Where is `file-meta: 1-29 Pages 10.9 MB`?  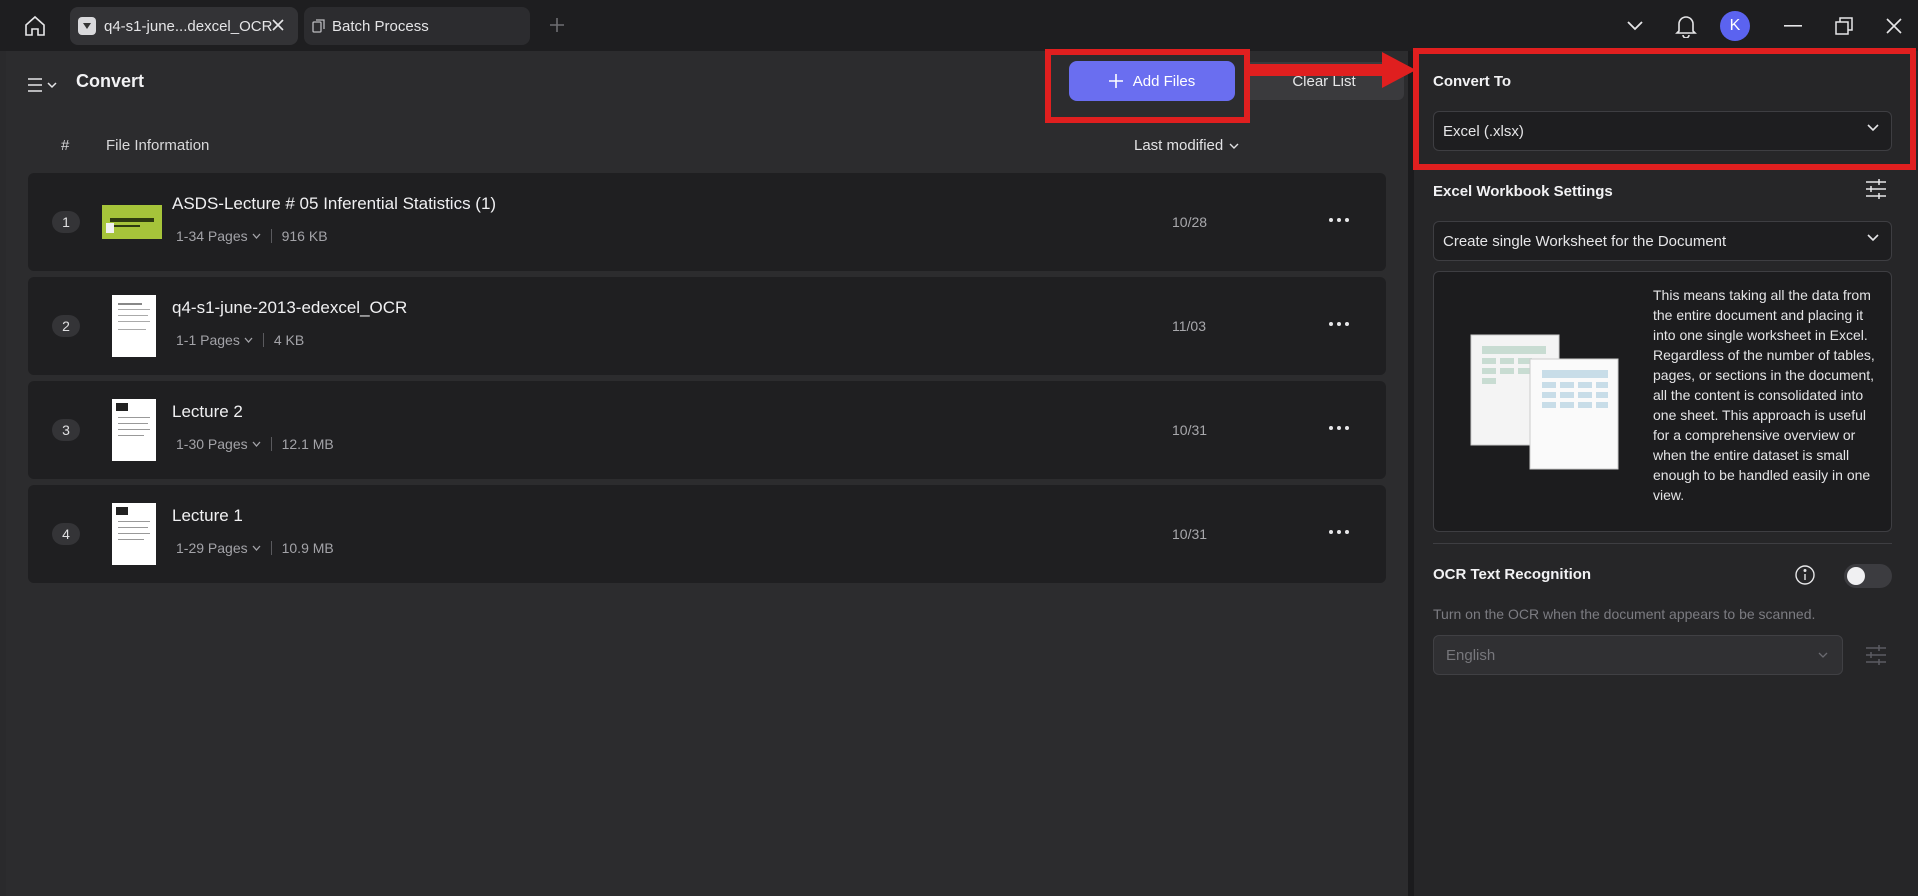
file-meta: 1-29 Pages 10.9 MB is located at coordinates (255, 548).